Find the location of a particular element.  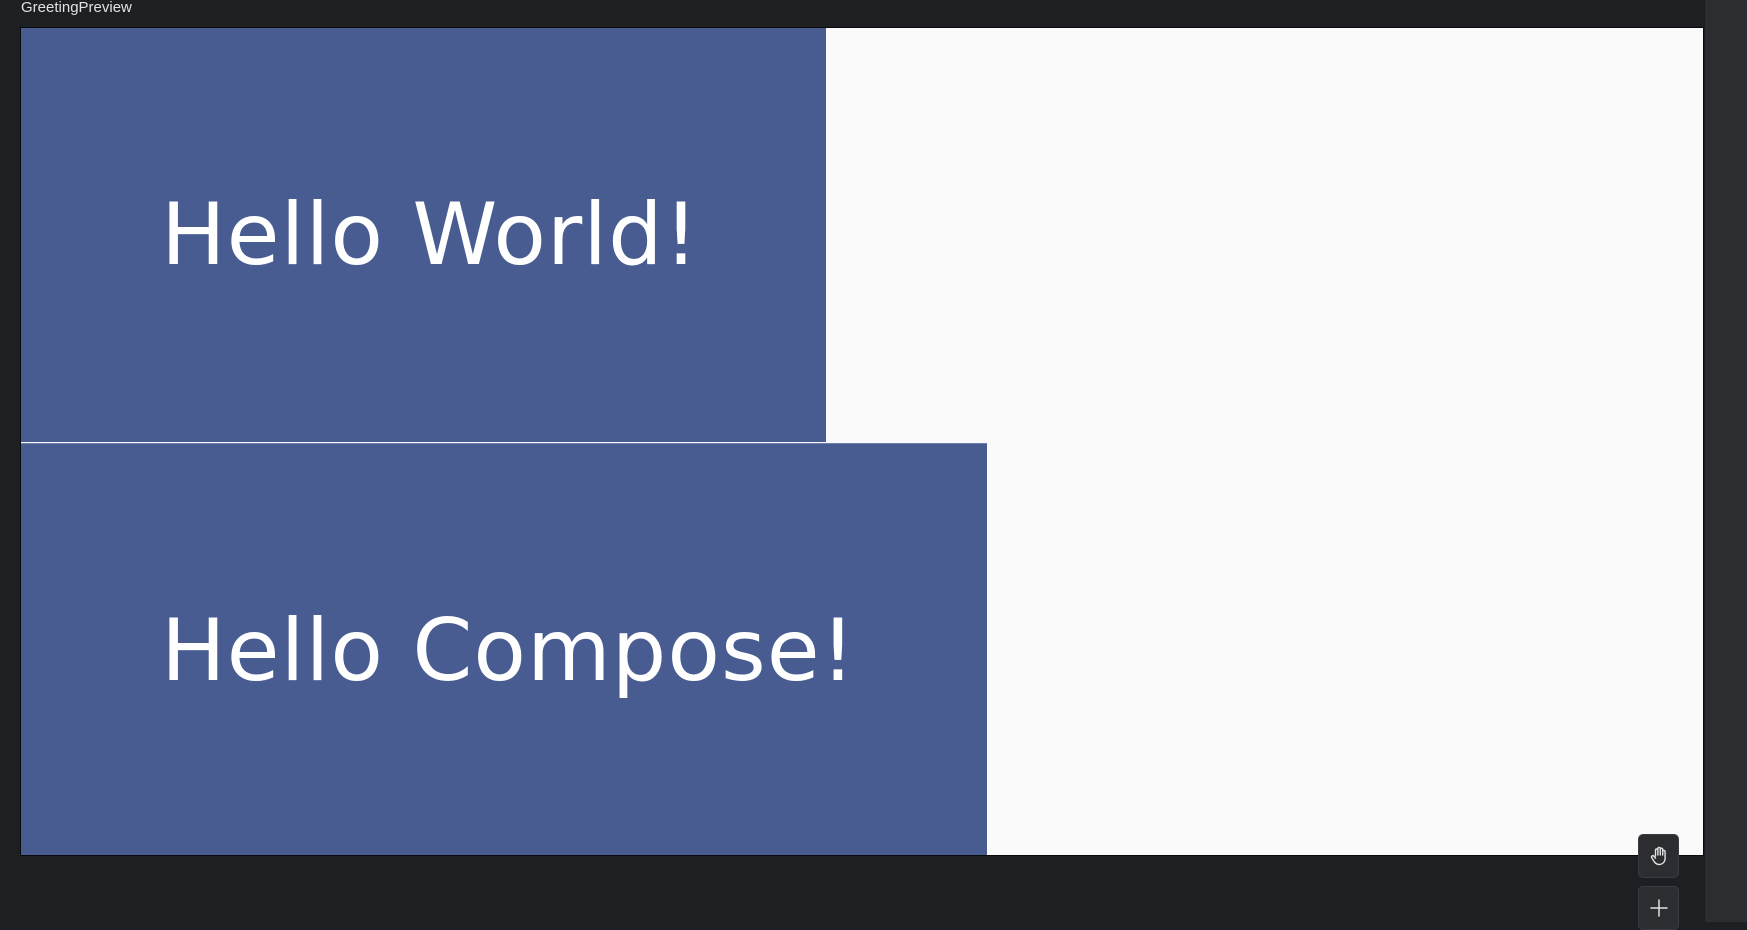

zoom-in-button is located at coordinates (1658, 908).